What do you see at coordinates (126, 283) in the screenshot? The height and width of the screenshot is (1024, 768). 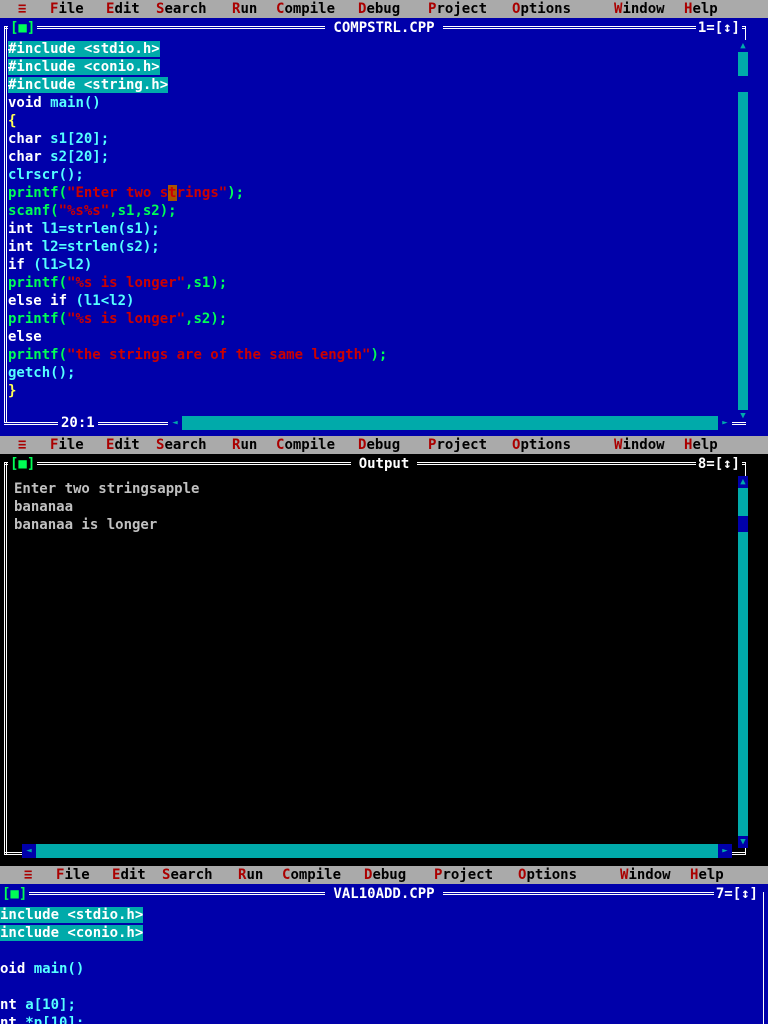 I see `code-token: "%s is longer"` at bounding box center [126, 283].